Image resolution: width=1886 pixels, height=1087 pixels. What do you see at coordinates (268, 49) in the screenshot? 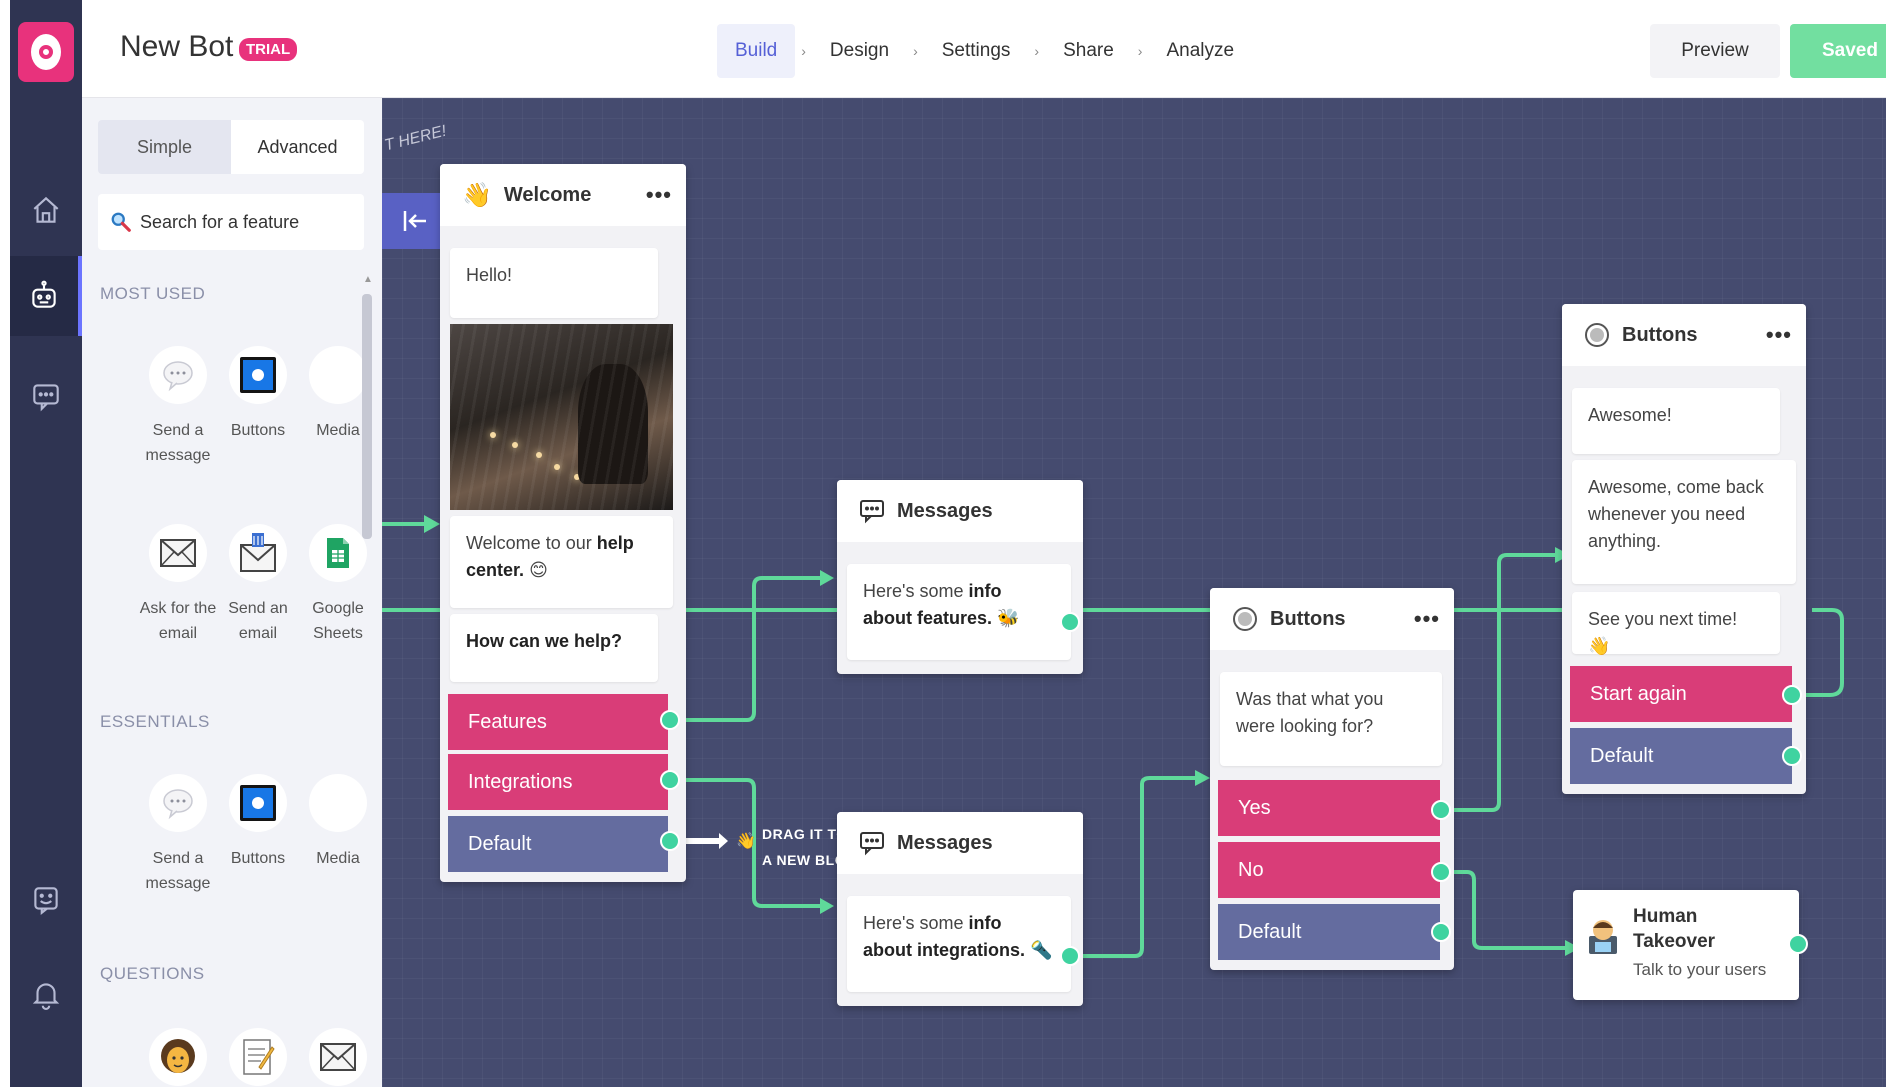
I see `trial-badge: TRIAL` at bounding box center [268, 49].